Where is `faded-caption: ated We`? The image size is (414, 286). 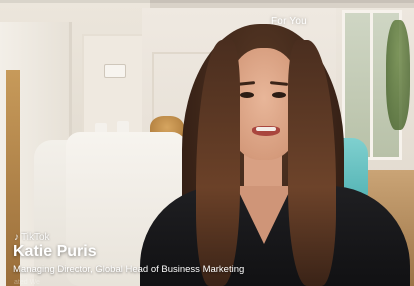
faded-caption: ated We is located at coordinates (27, 282).